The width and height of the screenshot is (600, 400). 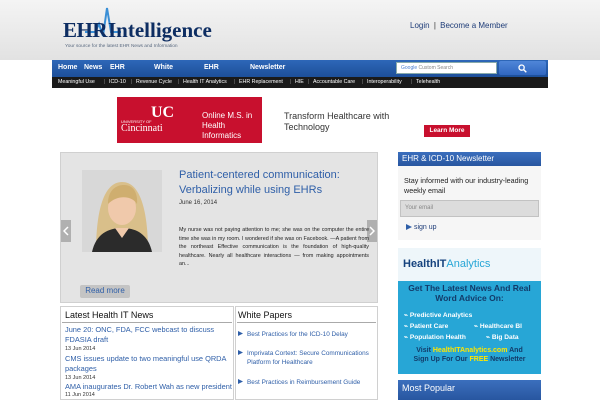 I want to click on nav-item-home: Home, so click(x=67, y=67).